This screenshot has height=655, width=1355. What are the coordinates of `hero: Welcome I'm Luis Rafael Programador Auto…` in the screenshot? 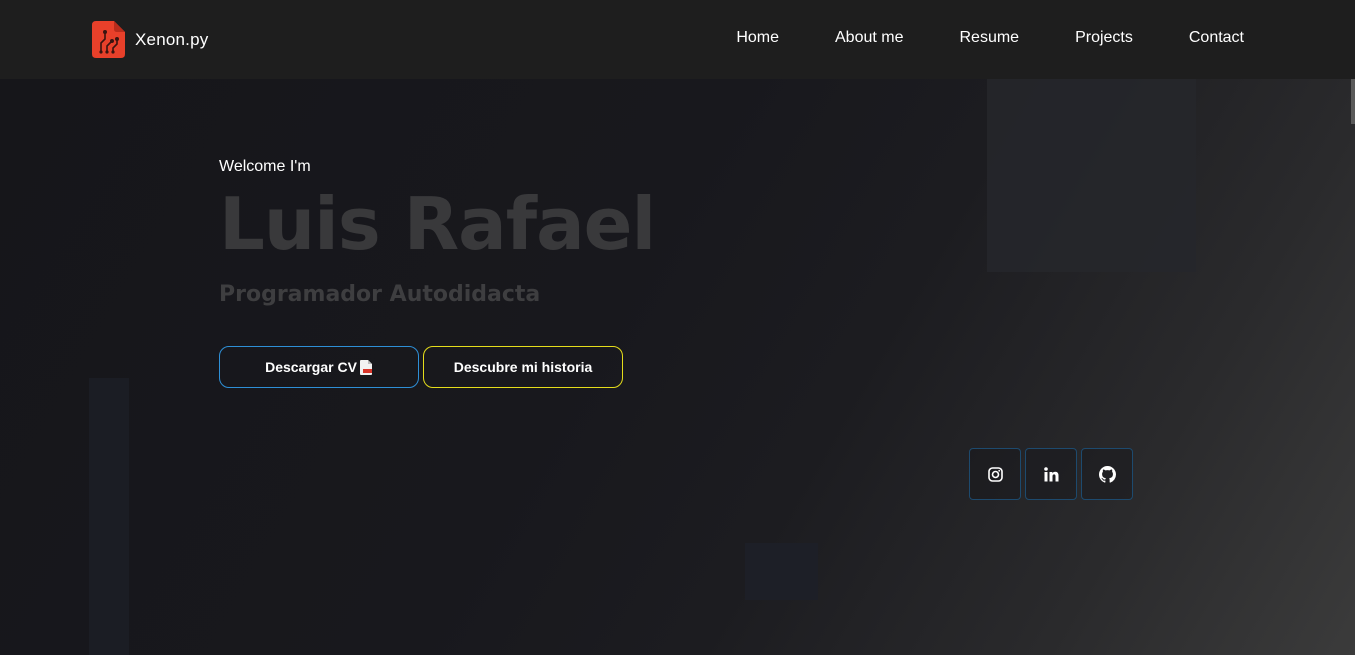 It's located at (437, 232).